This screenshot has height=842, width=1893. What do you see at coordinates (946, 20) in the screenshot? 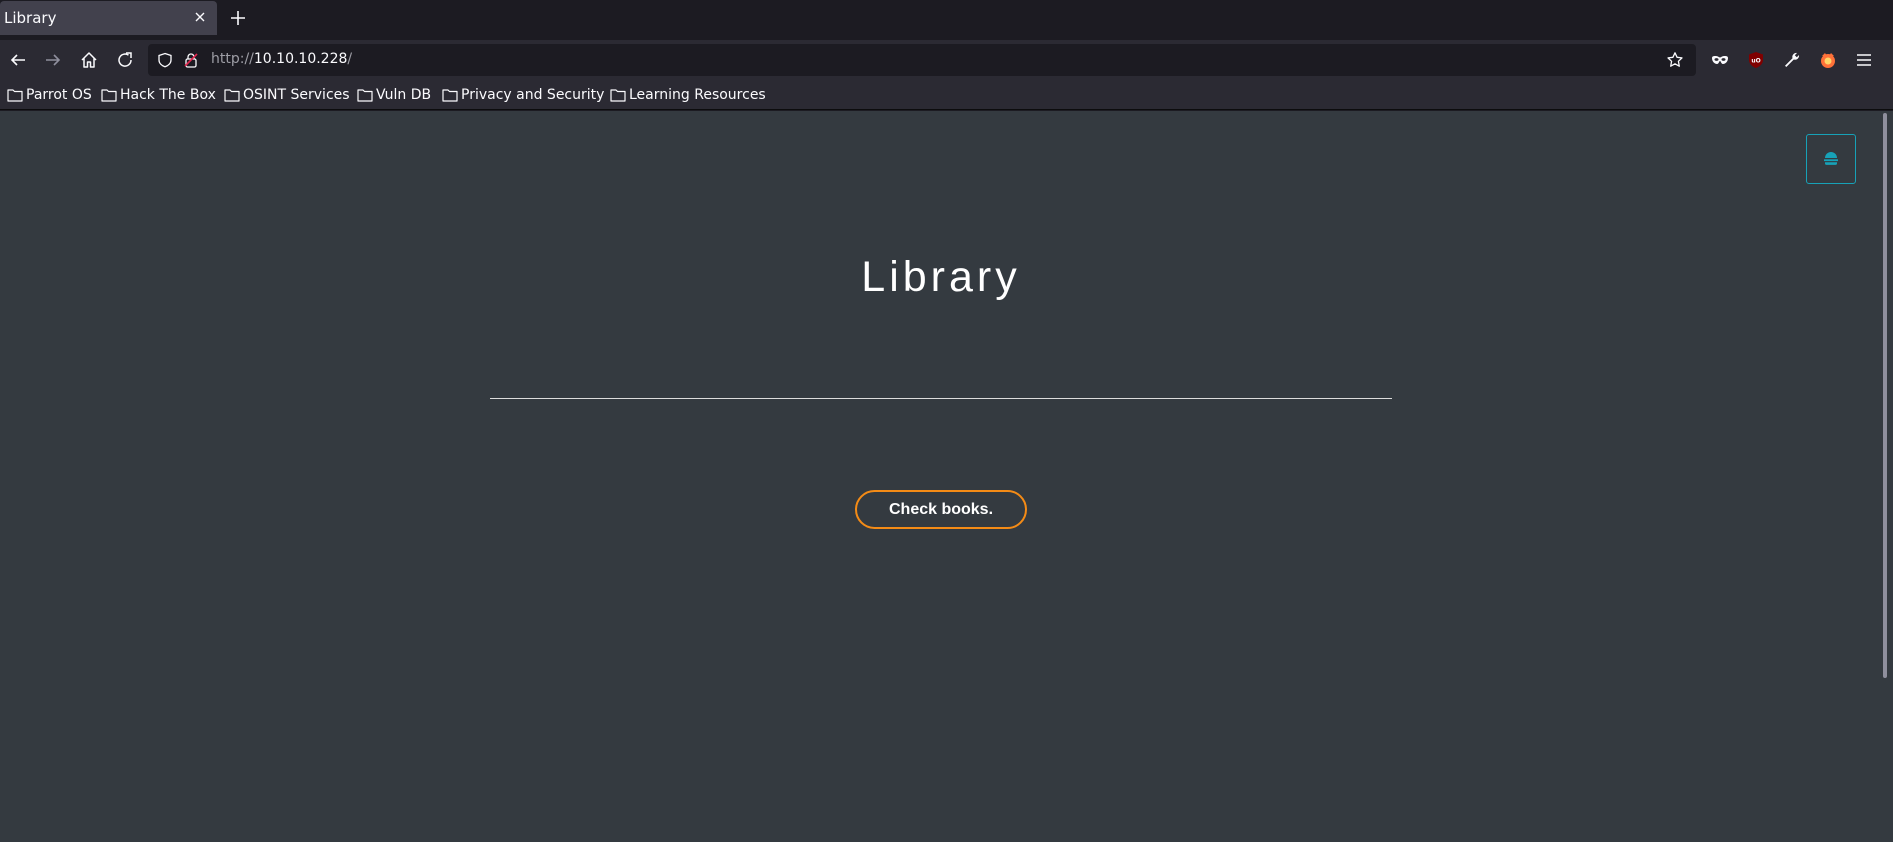
I see `tab-strip: Library` at bounding box center [946, 20].